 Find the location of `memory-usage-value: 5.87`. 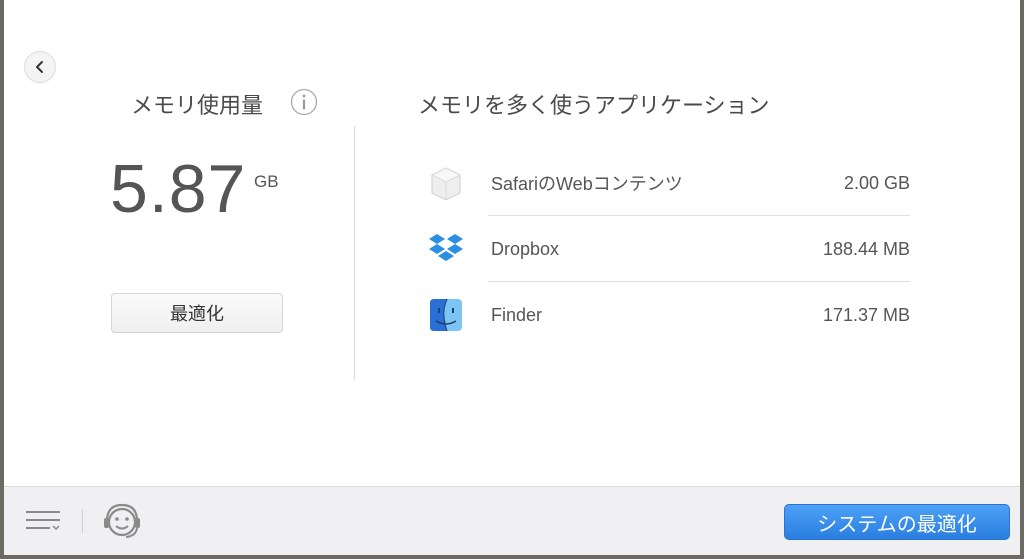

memory-usage-value: 5.87 is located at coordinates (178, 189).